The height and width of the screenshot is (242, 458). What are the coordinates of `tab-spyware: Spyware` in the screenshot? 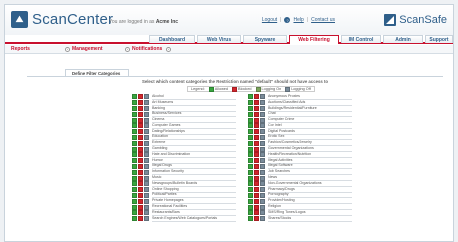 It's located at (265, 39).